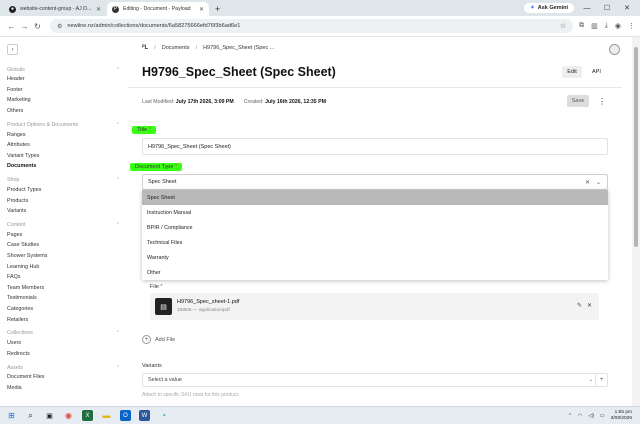 The height and width of the screenshot is (424, 640). I want to click on explorer-icon: ▬, so click(106, 415).